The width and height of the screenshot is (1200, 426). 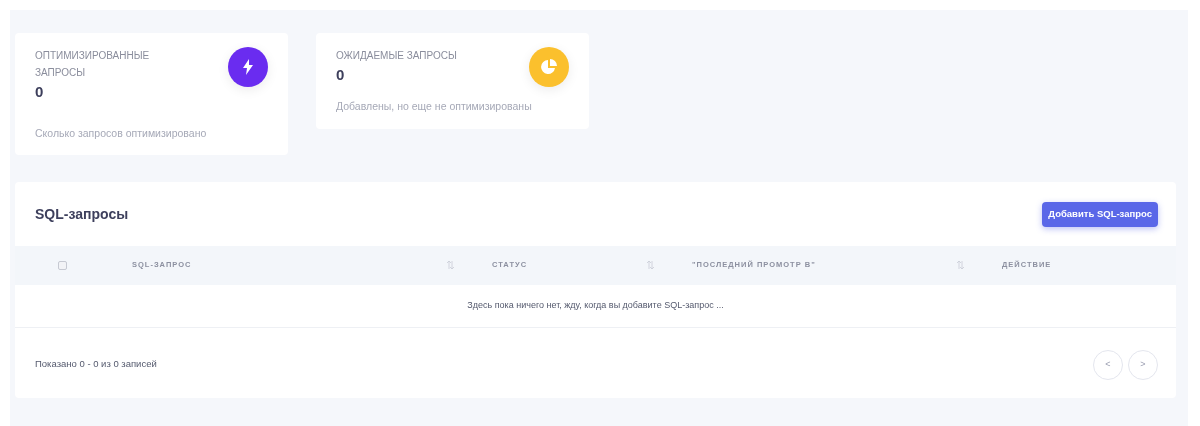 I want to click on card-title: SQL-запросы, so click(x=82, y=214).